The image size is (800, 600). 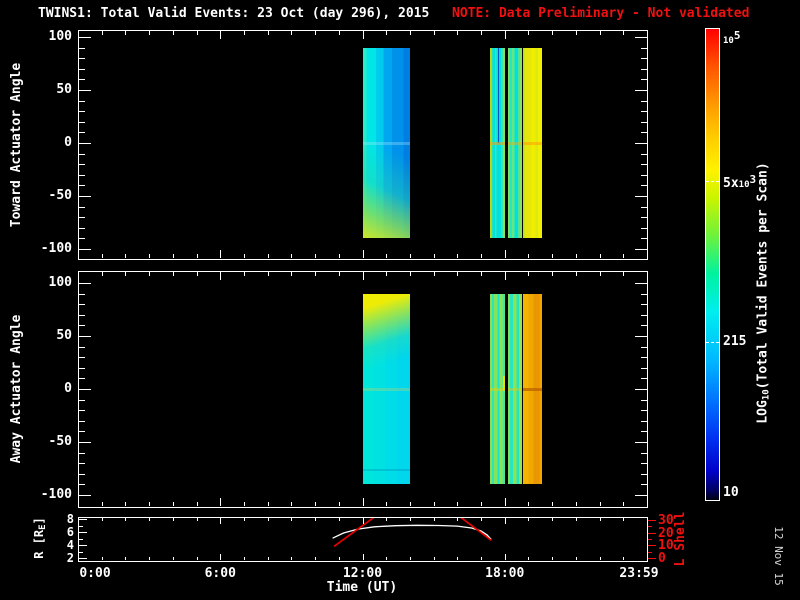 I want to click on lshell-tick-label: 0, so click(x=662, y=558).